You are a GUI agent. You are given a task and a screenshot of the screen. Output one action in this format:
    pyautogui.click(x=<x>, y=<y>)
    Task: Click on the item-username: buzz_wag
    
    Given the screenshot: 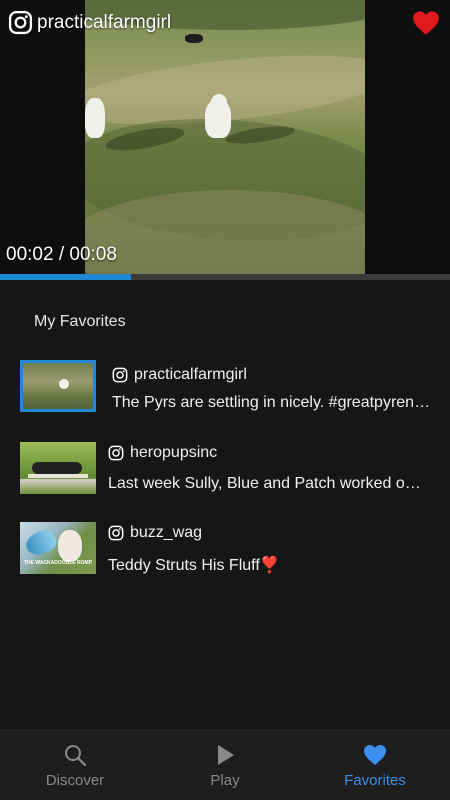 What is the action you would take?
    pyautogui.click(x=166, y=532)
    